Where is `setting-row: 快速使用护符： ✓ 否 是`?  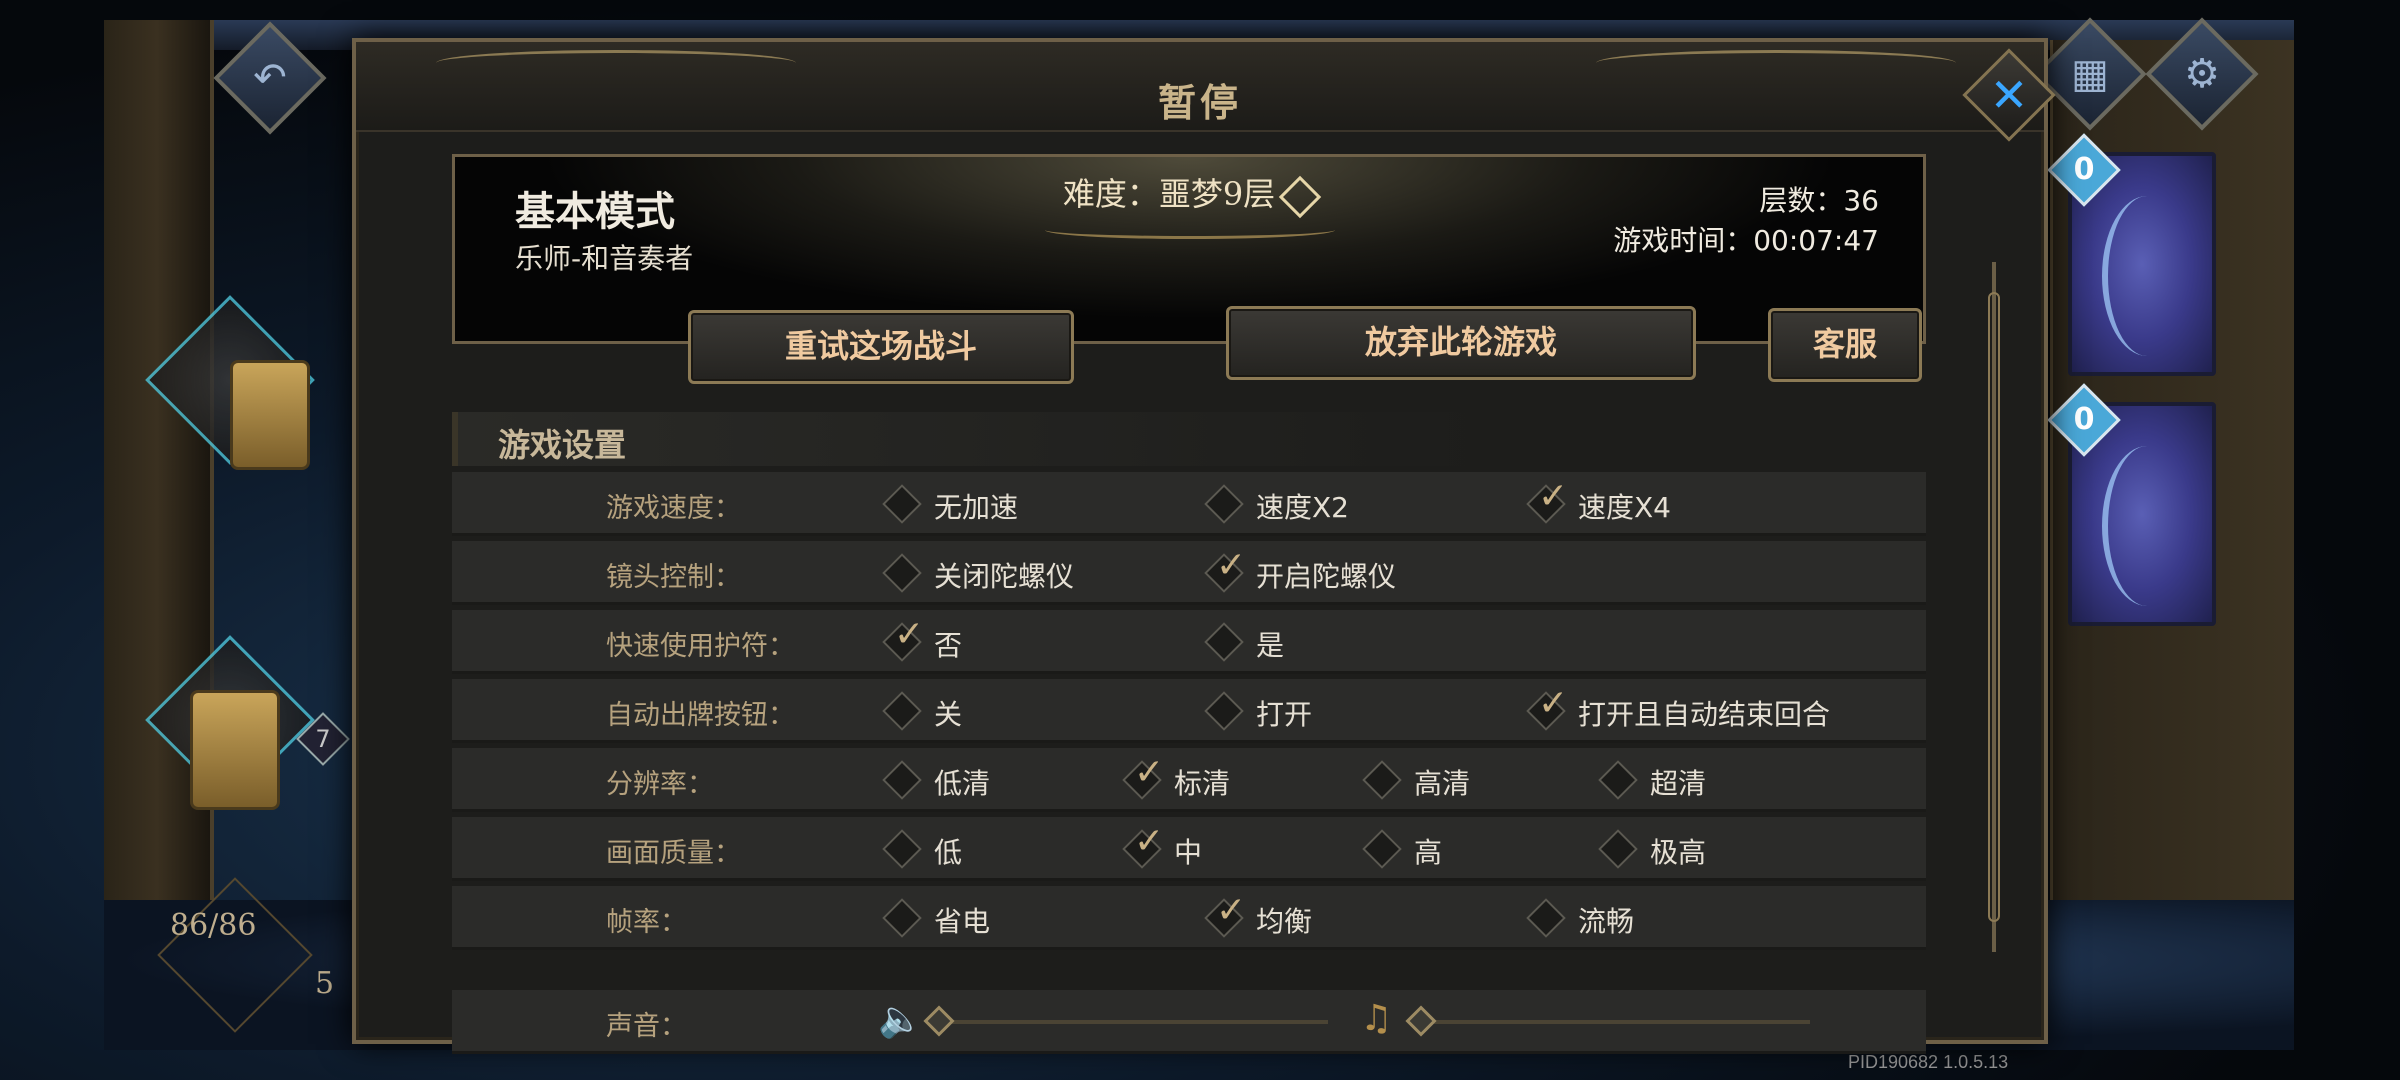
setting-row: 快速使用护符： ✓ 否 是 is located at coordinates (1189, 642).